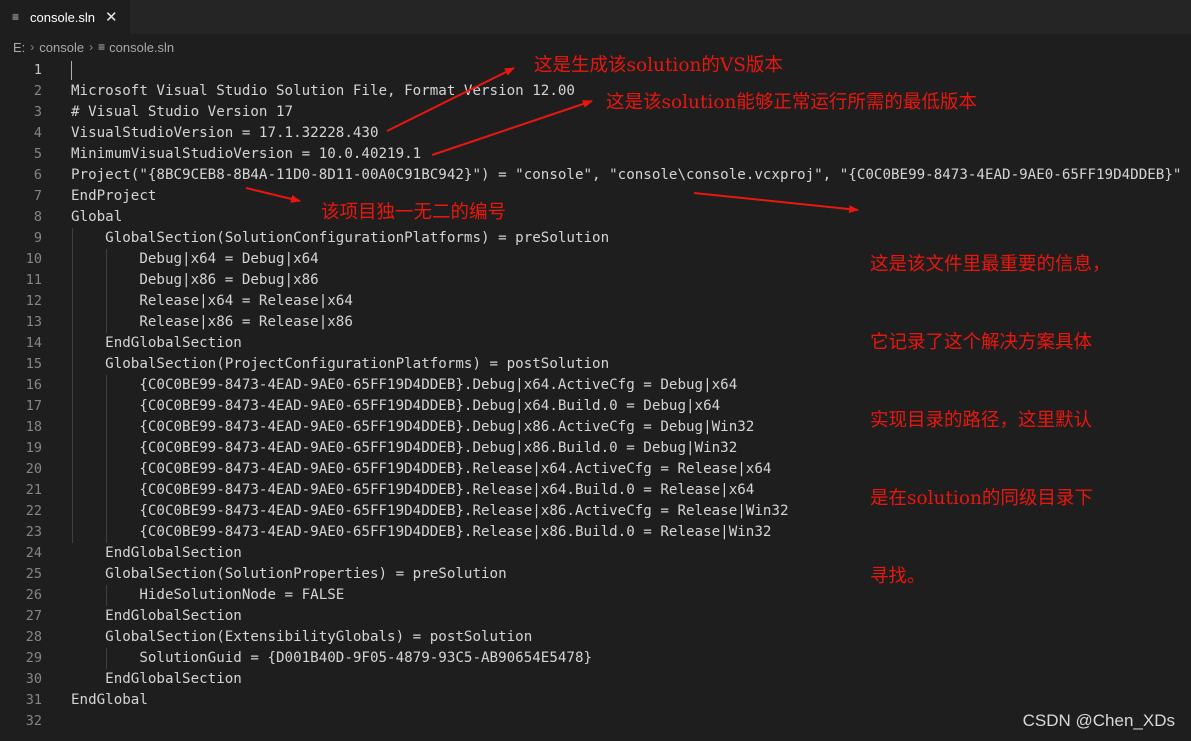 The height and width of the screenshot is (741, 1191). I want to click on code-line: 3 # Visual Studio Version 17, so click(595, 112).